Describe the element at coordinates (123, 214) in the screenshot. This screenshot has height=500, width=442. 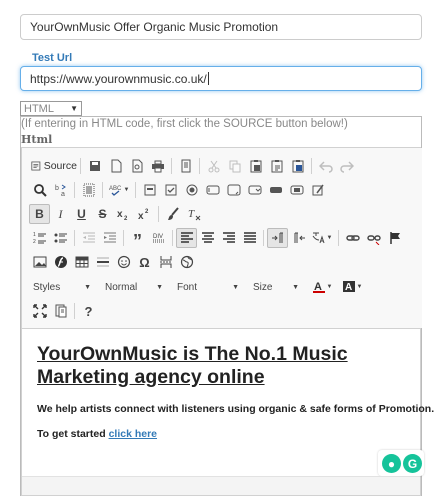
I see `subscript-button: x2` at that location.